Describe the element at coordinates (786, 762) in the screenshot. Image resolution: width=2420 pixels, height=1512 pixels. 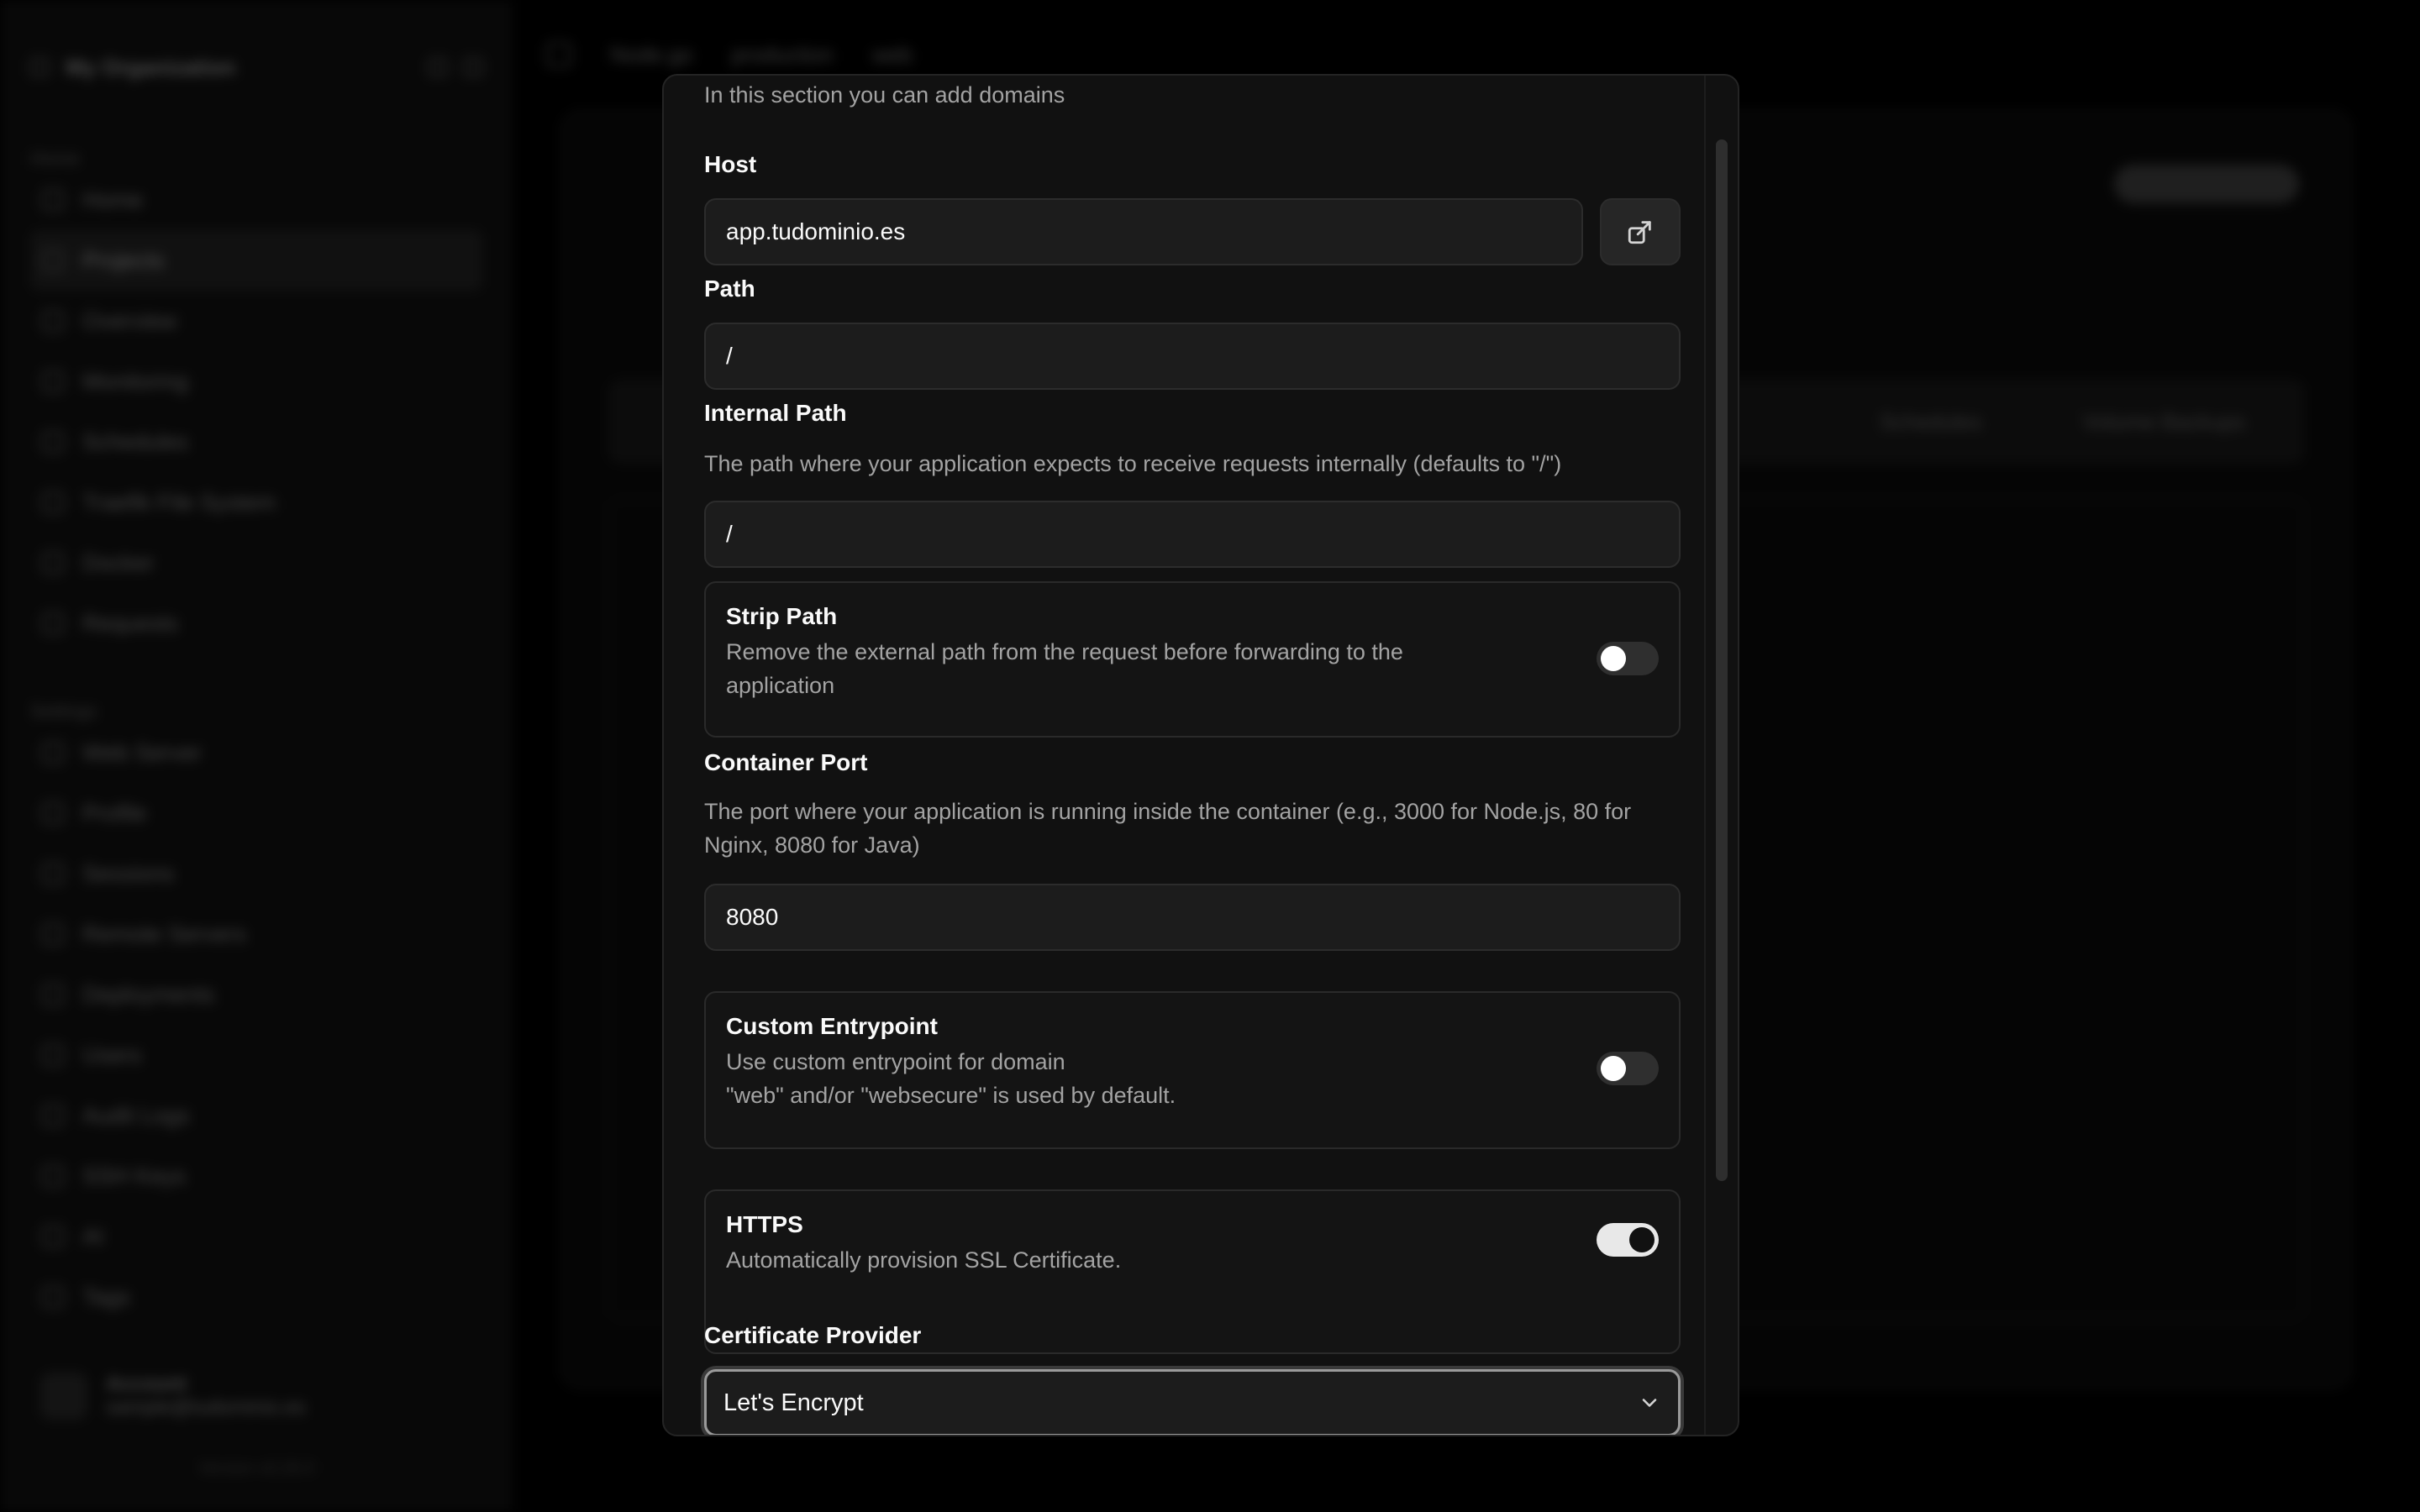
I see `container-port-label: Container Port` at that location.